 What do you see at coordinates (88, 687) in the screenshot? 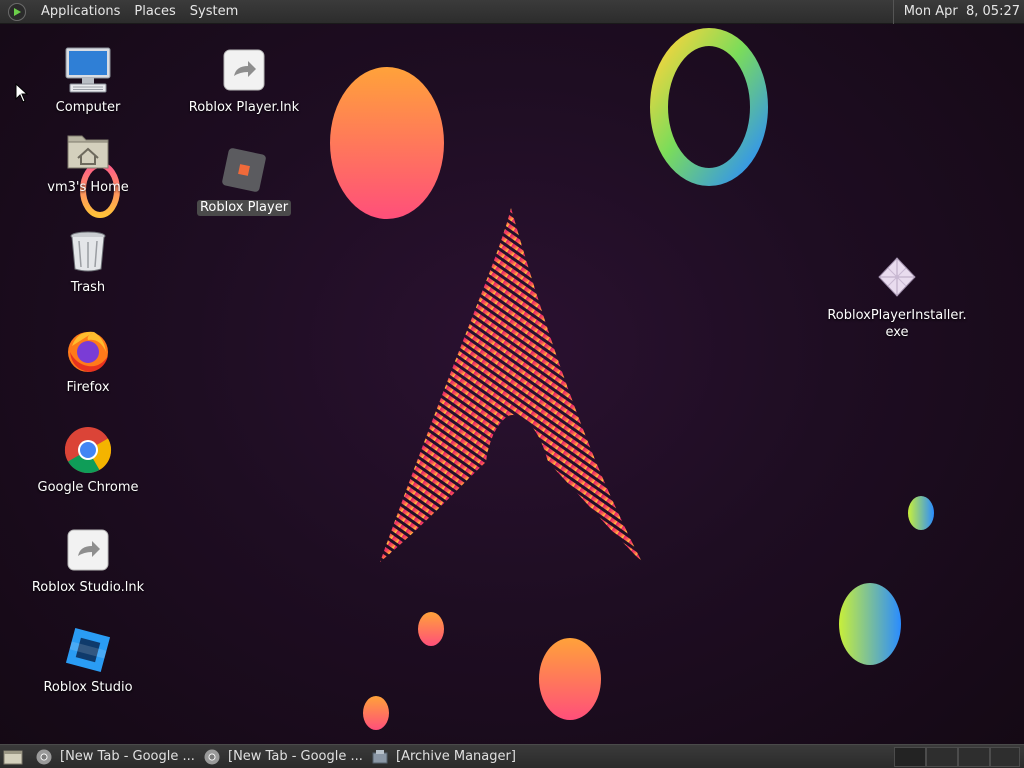
I see `roblox-studio-label: Roblox Studio` at bounding box center [88, 687].